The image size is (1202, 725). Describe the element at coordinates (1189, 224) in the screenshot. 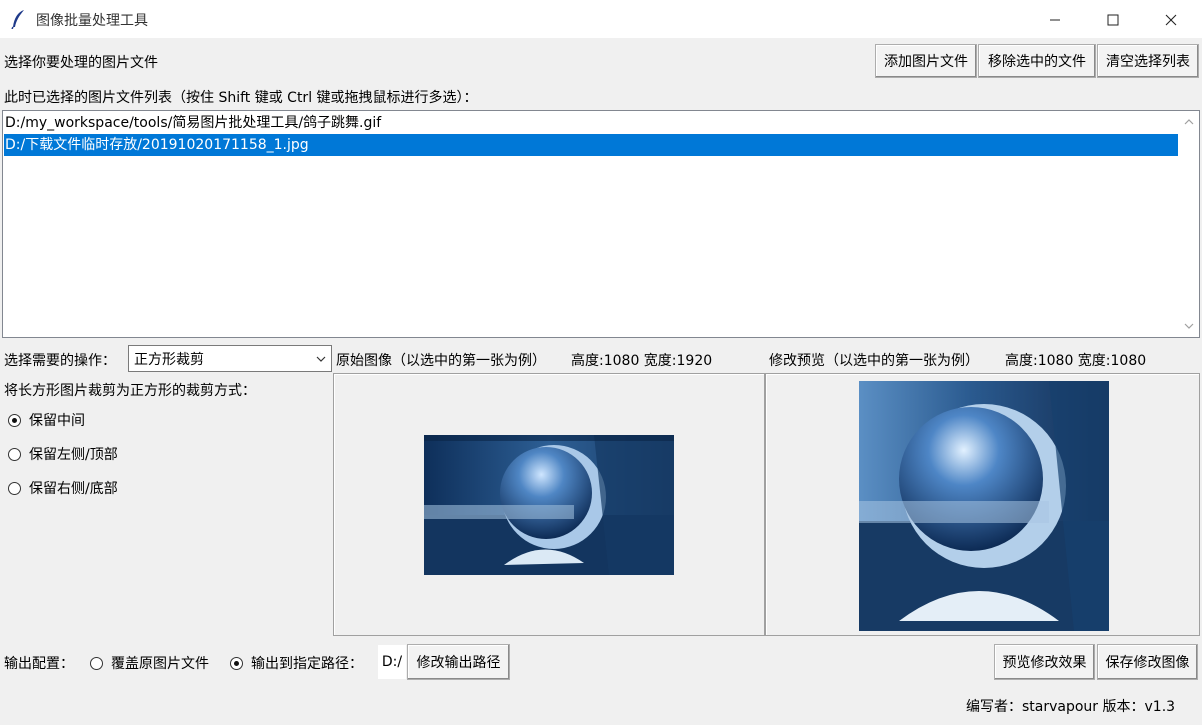

I see `list-scrollbar` at that location.